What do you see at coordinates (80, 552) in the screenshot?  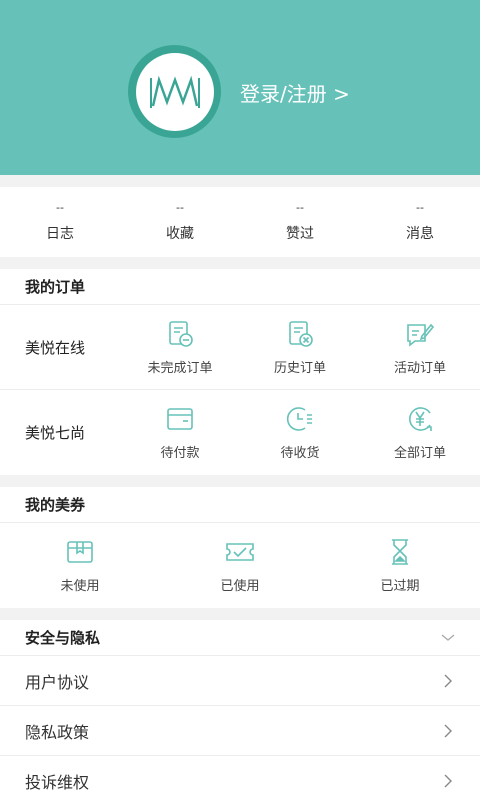 I see `gift-box-icon` at bounding box center [80, 552].